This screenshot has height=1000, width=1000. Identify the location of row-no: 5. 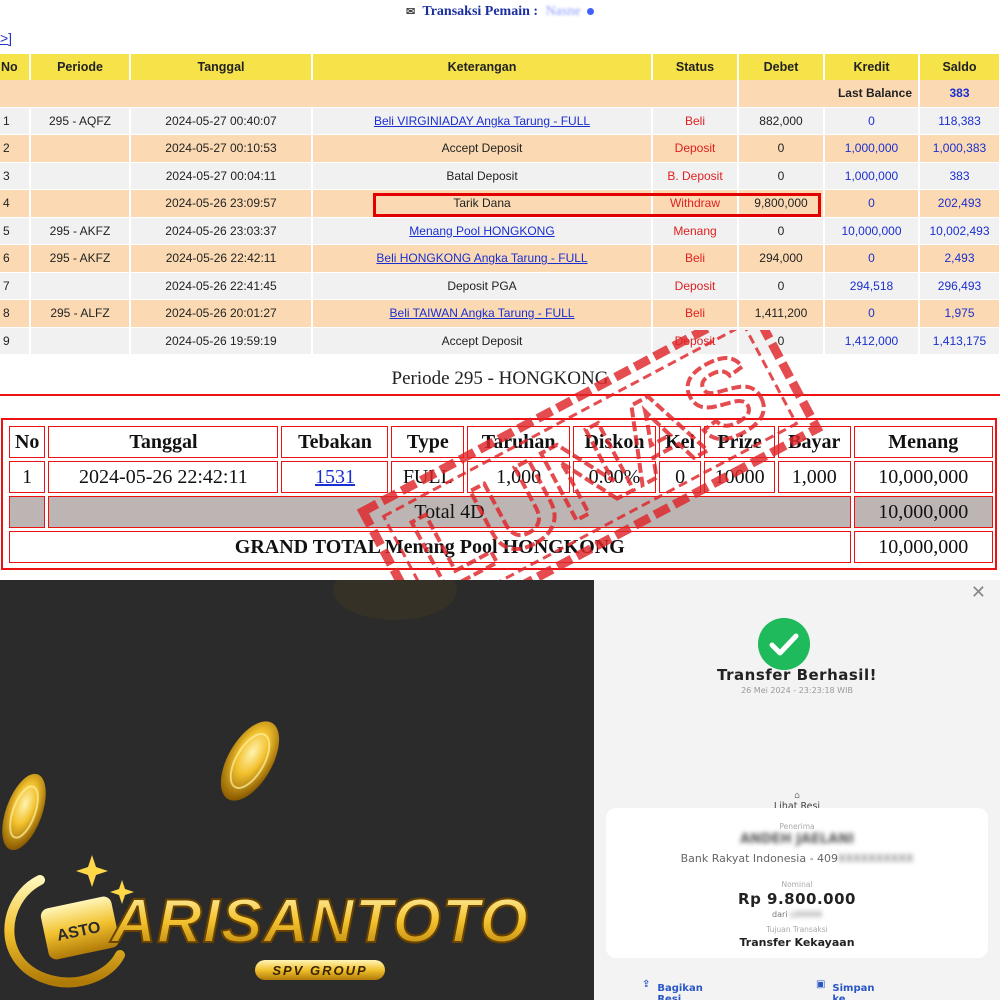
(15, 231).